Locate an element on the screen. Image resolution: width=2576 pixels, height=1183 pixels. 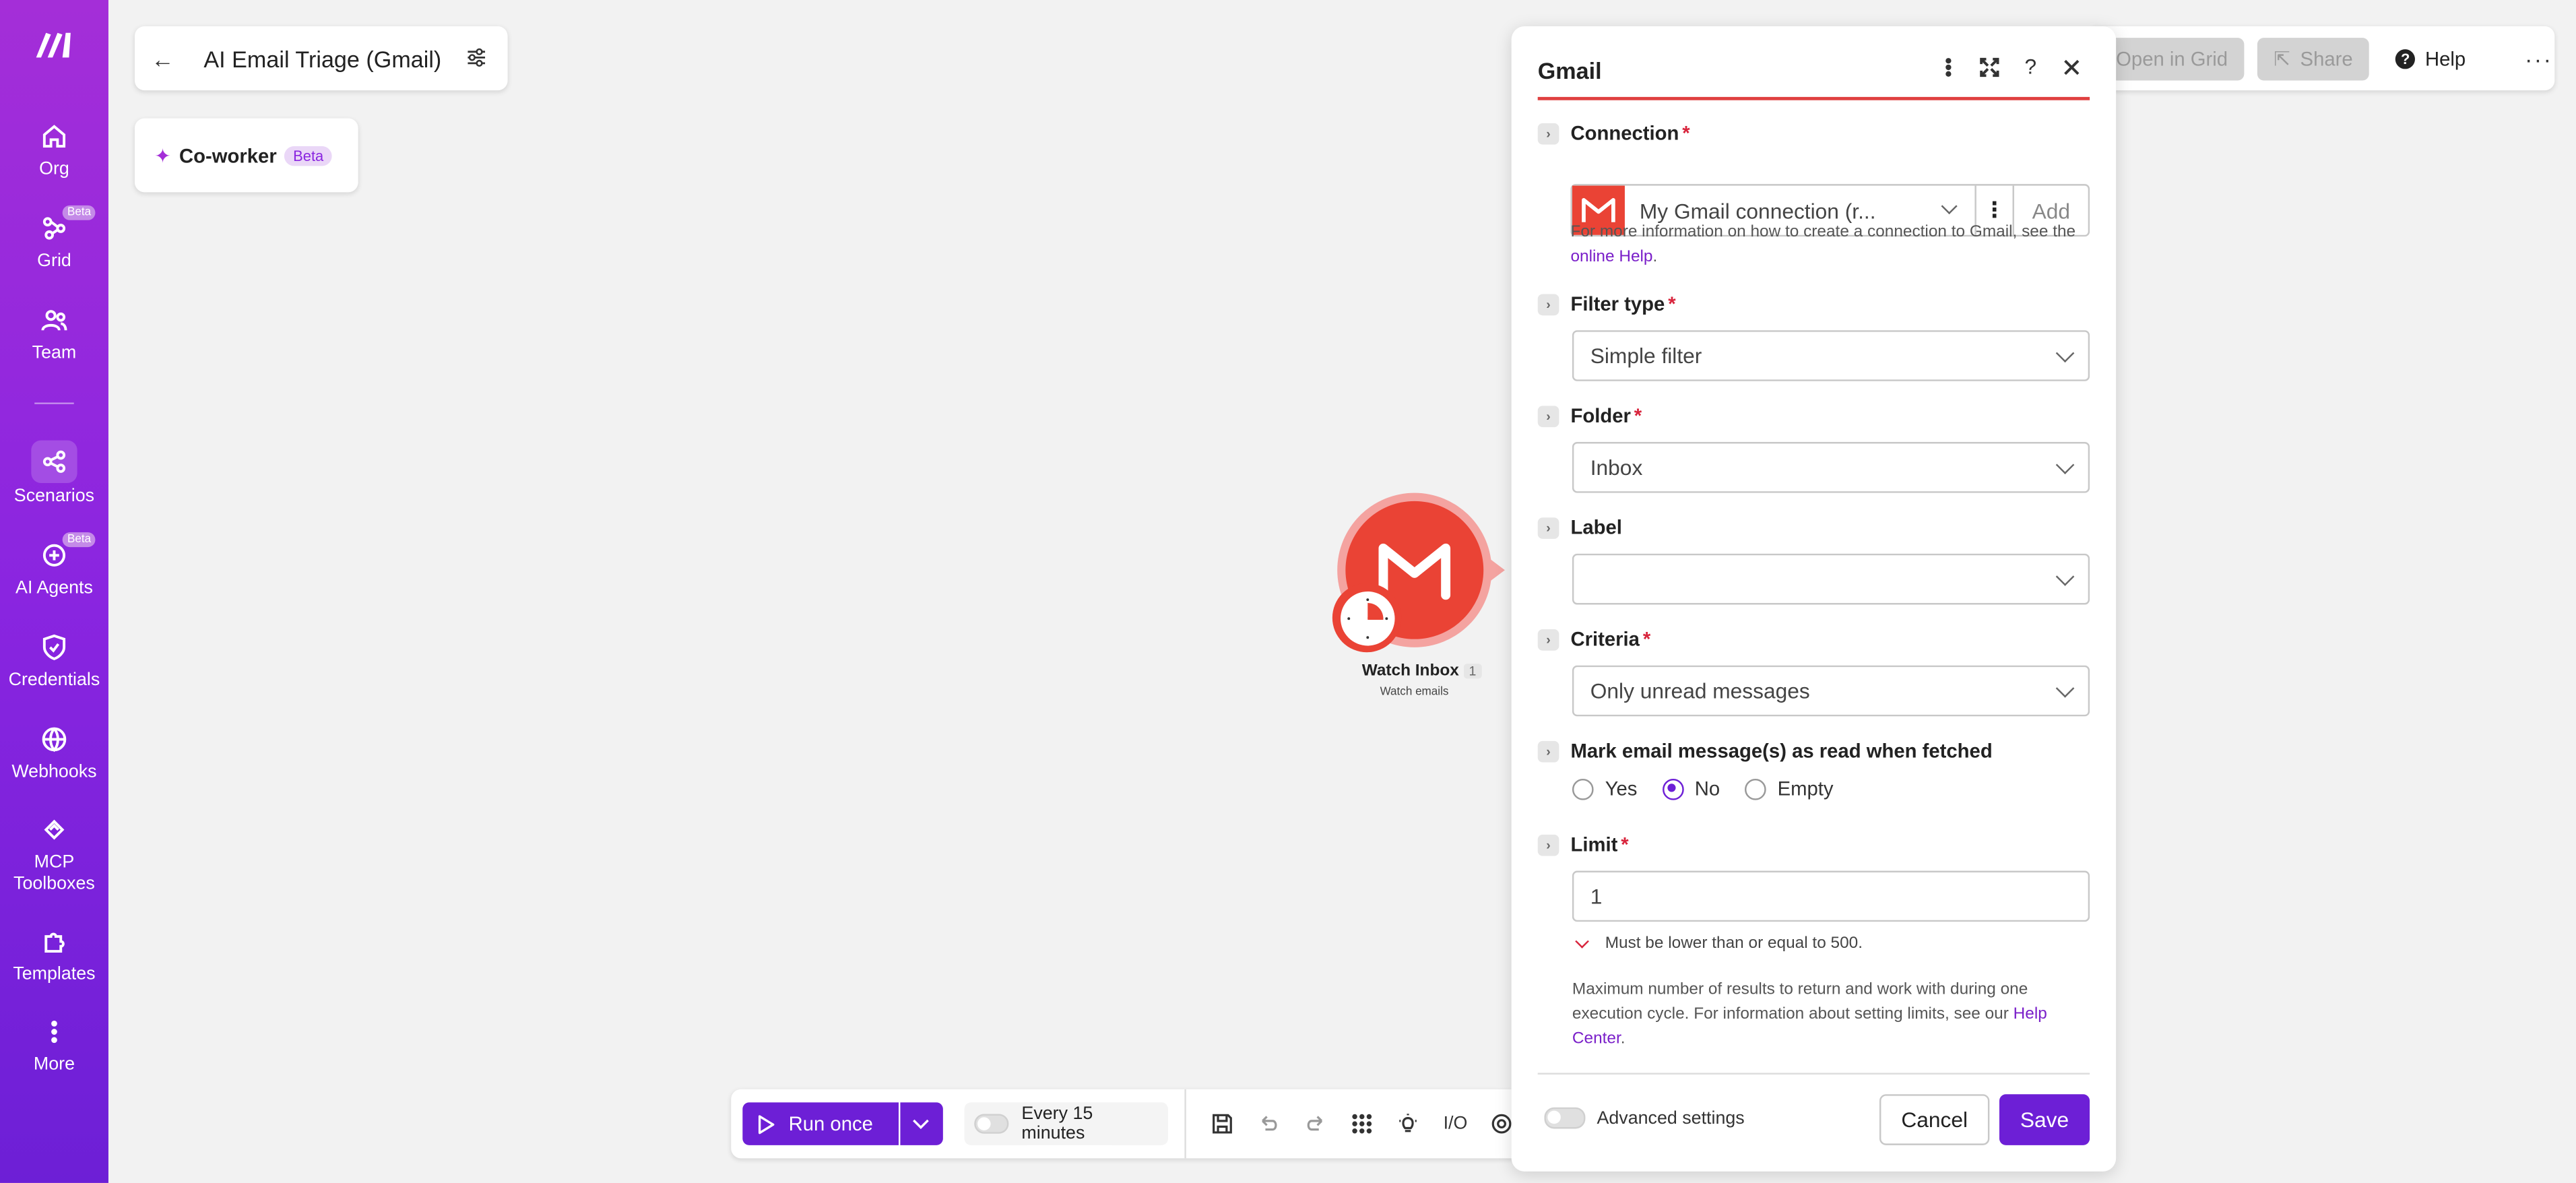
cancel-button: Cancel is located at coordinates (1934, 1119).